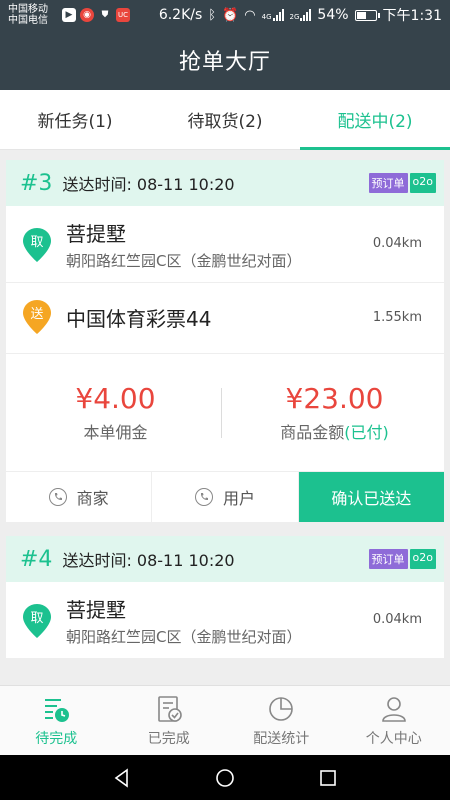  What do you see at coordinates (250, 15) in the screenshot?
I see `wifi-icon: ◠` at bounding box center [250, 15].